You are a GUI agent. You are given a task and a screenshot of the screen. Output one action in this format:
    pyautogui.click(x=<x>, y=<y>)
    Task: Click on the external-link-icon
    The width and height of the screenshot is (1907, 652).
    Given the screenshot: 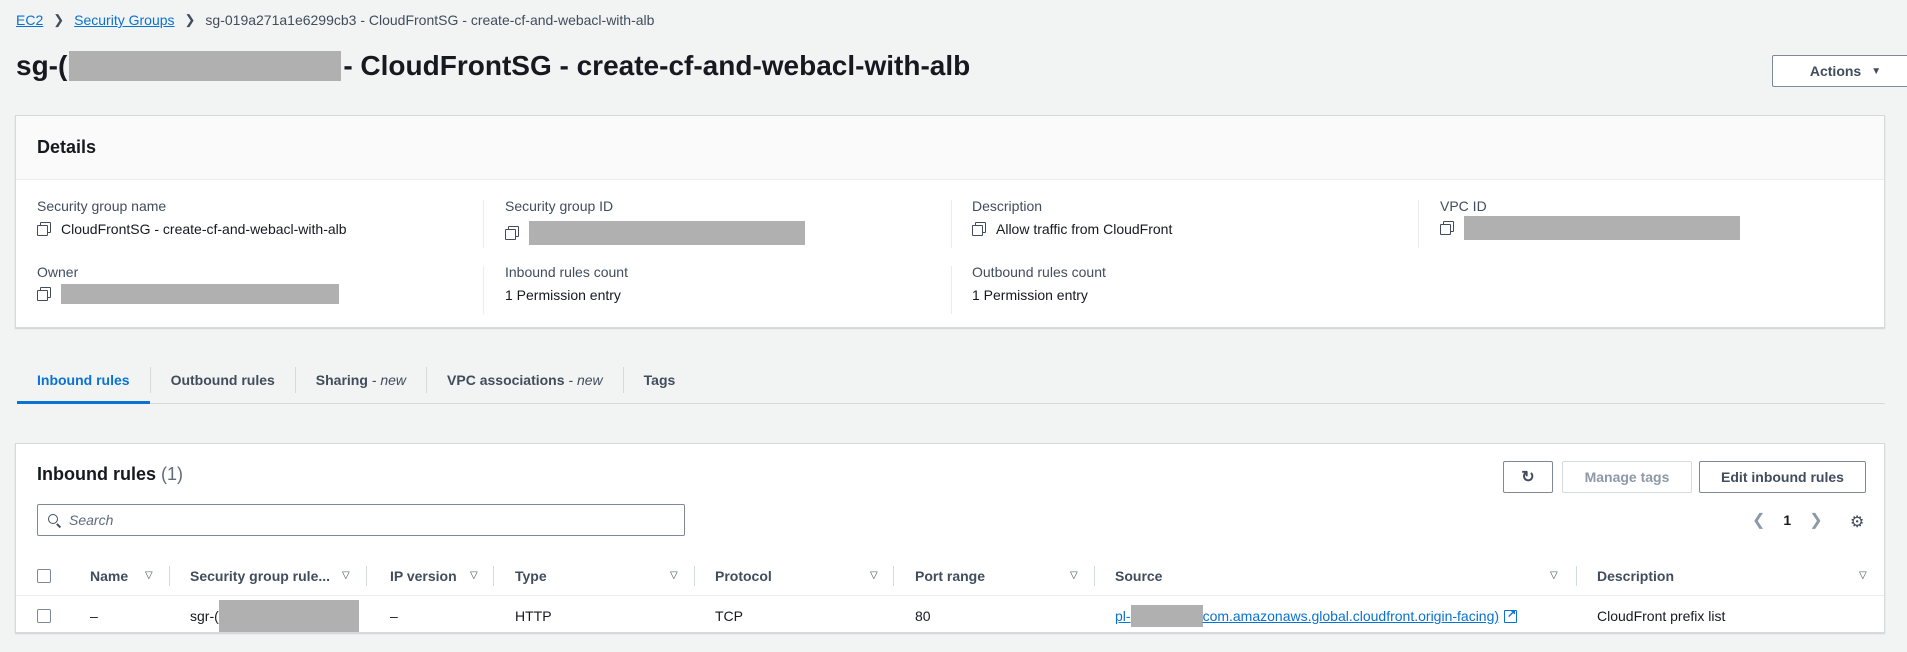 What is the action you would take?
    pyautogui.click(x=1511, y=615)
    